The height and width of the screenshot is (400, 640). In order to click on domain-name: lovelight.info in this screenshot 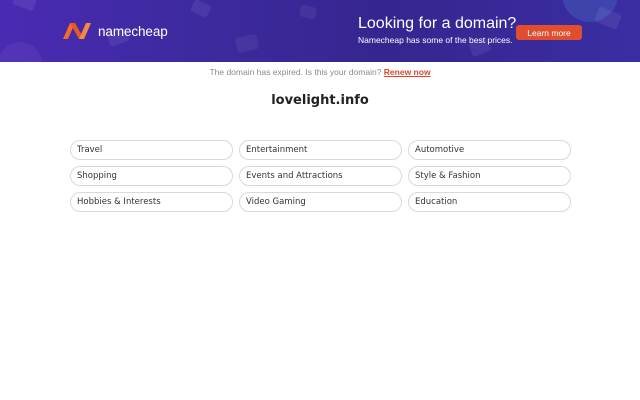, I will do `click(320, 100)`.